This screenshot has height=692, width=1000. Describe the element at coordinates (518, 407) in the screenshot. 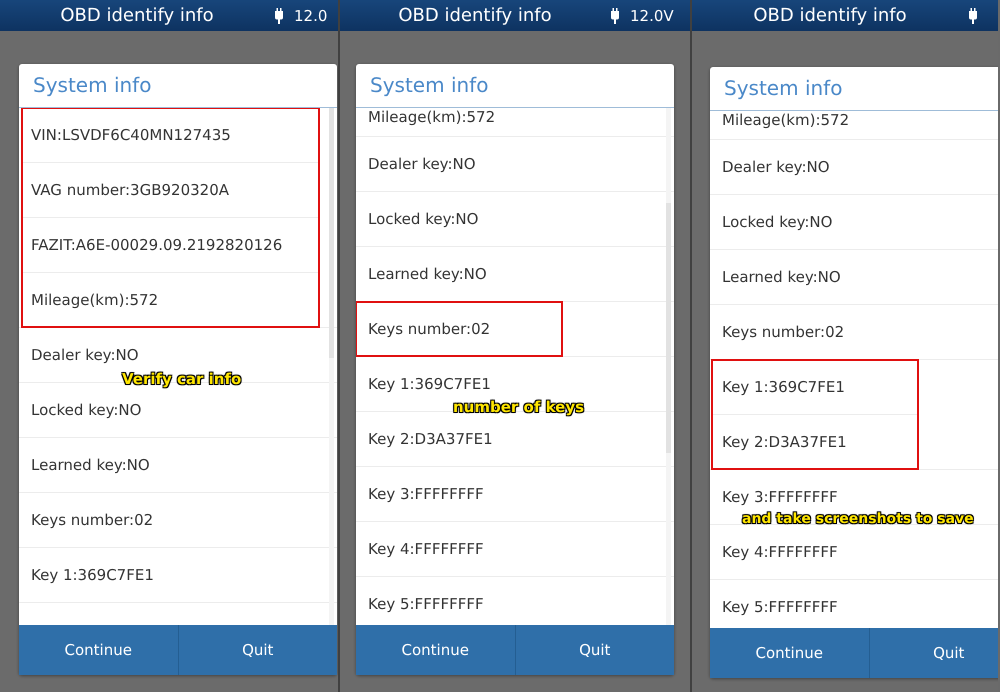

I see `annotation-caption: number of keys` at that location.